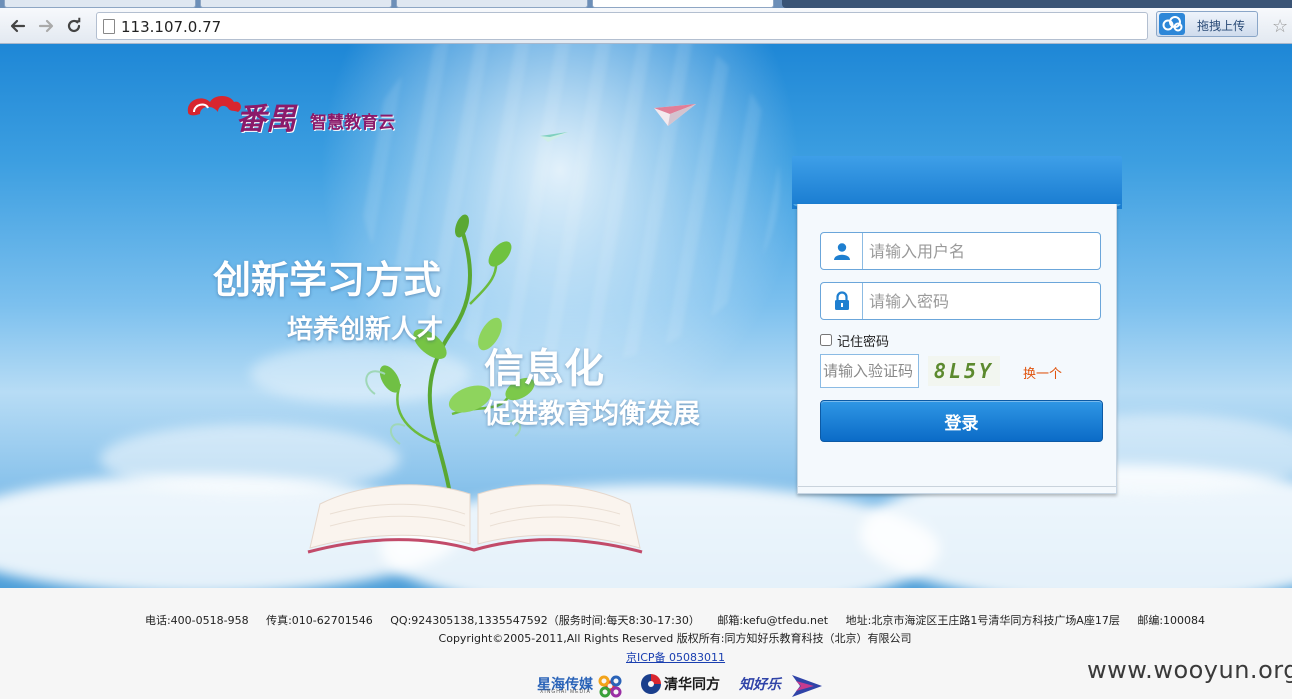 This screenshot has height=699, width=1292. I want to click on slogan-education-balance: 促进教育均衡发展, so click(592, 414).